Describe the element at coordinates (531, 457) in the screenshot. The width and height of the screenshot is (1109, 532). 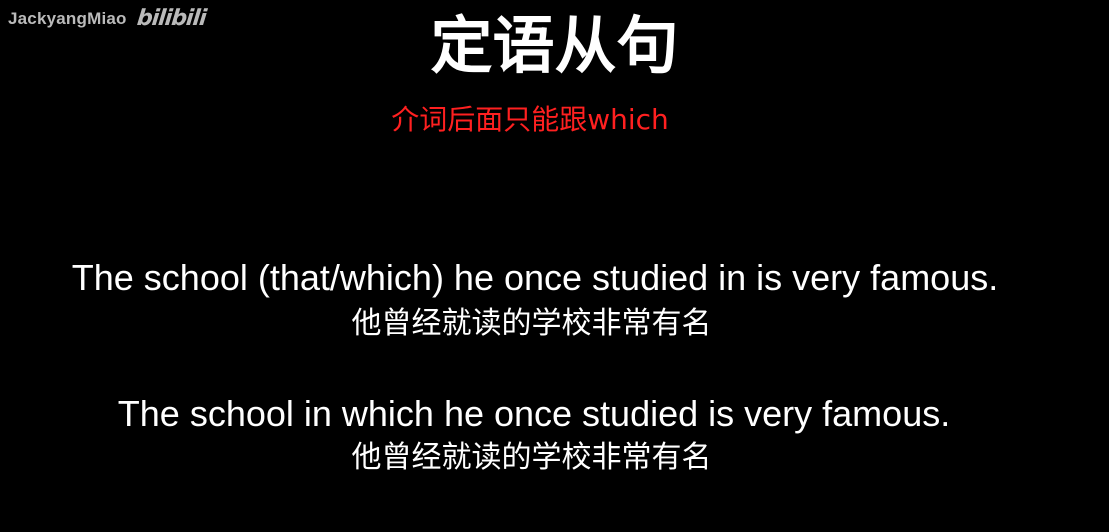
I see `example-translation-2: 他曾经就读的学校非常有名` at that location.